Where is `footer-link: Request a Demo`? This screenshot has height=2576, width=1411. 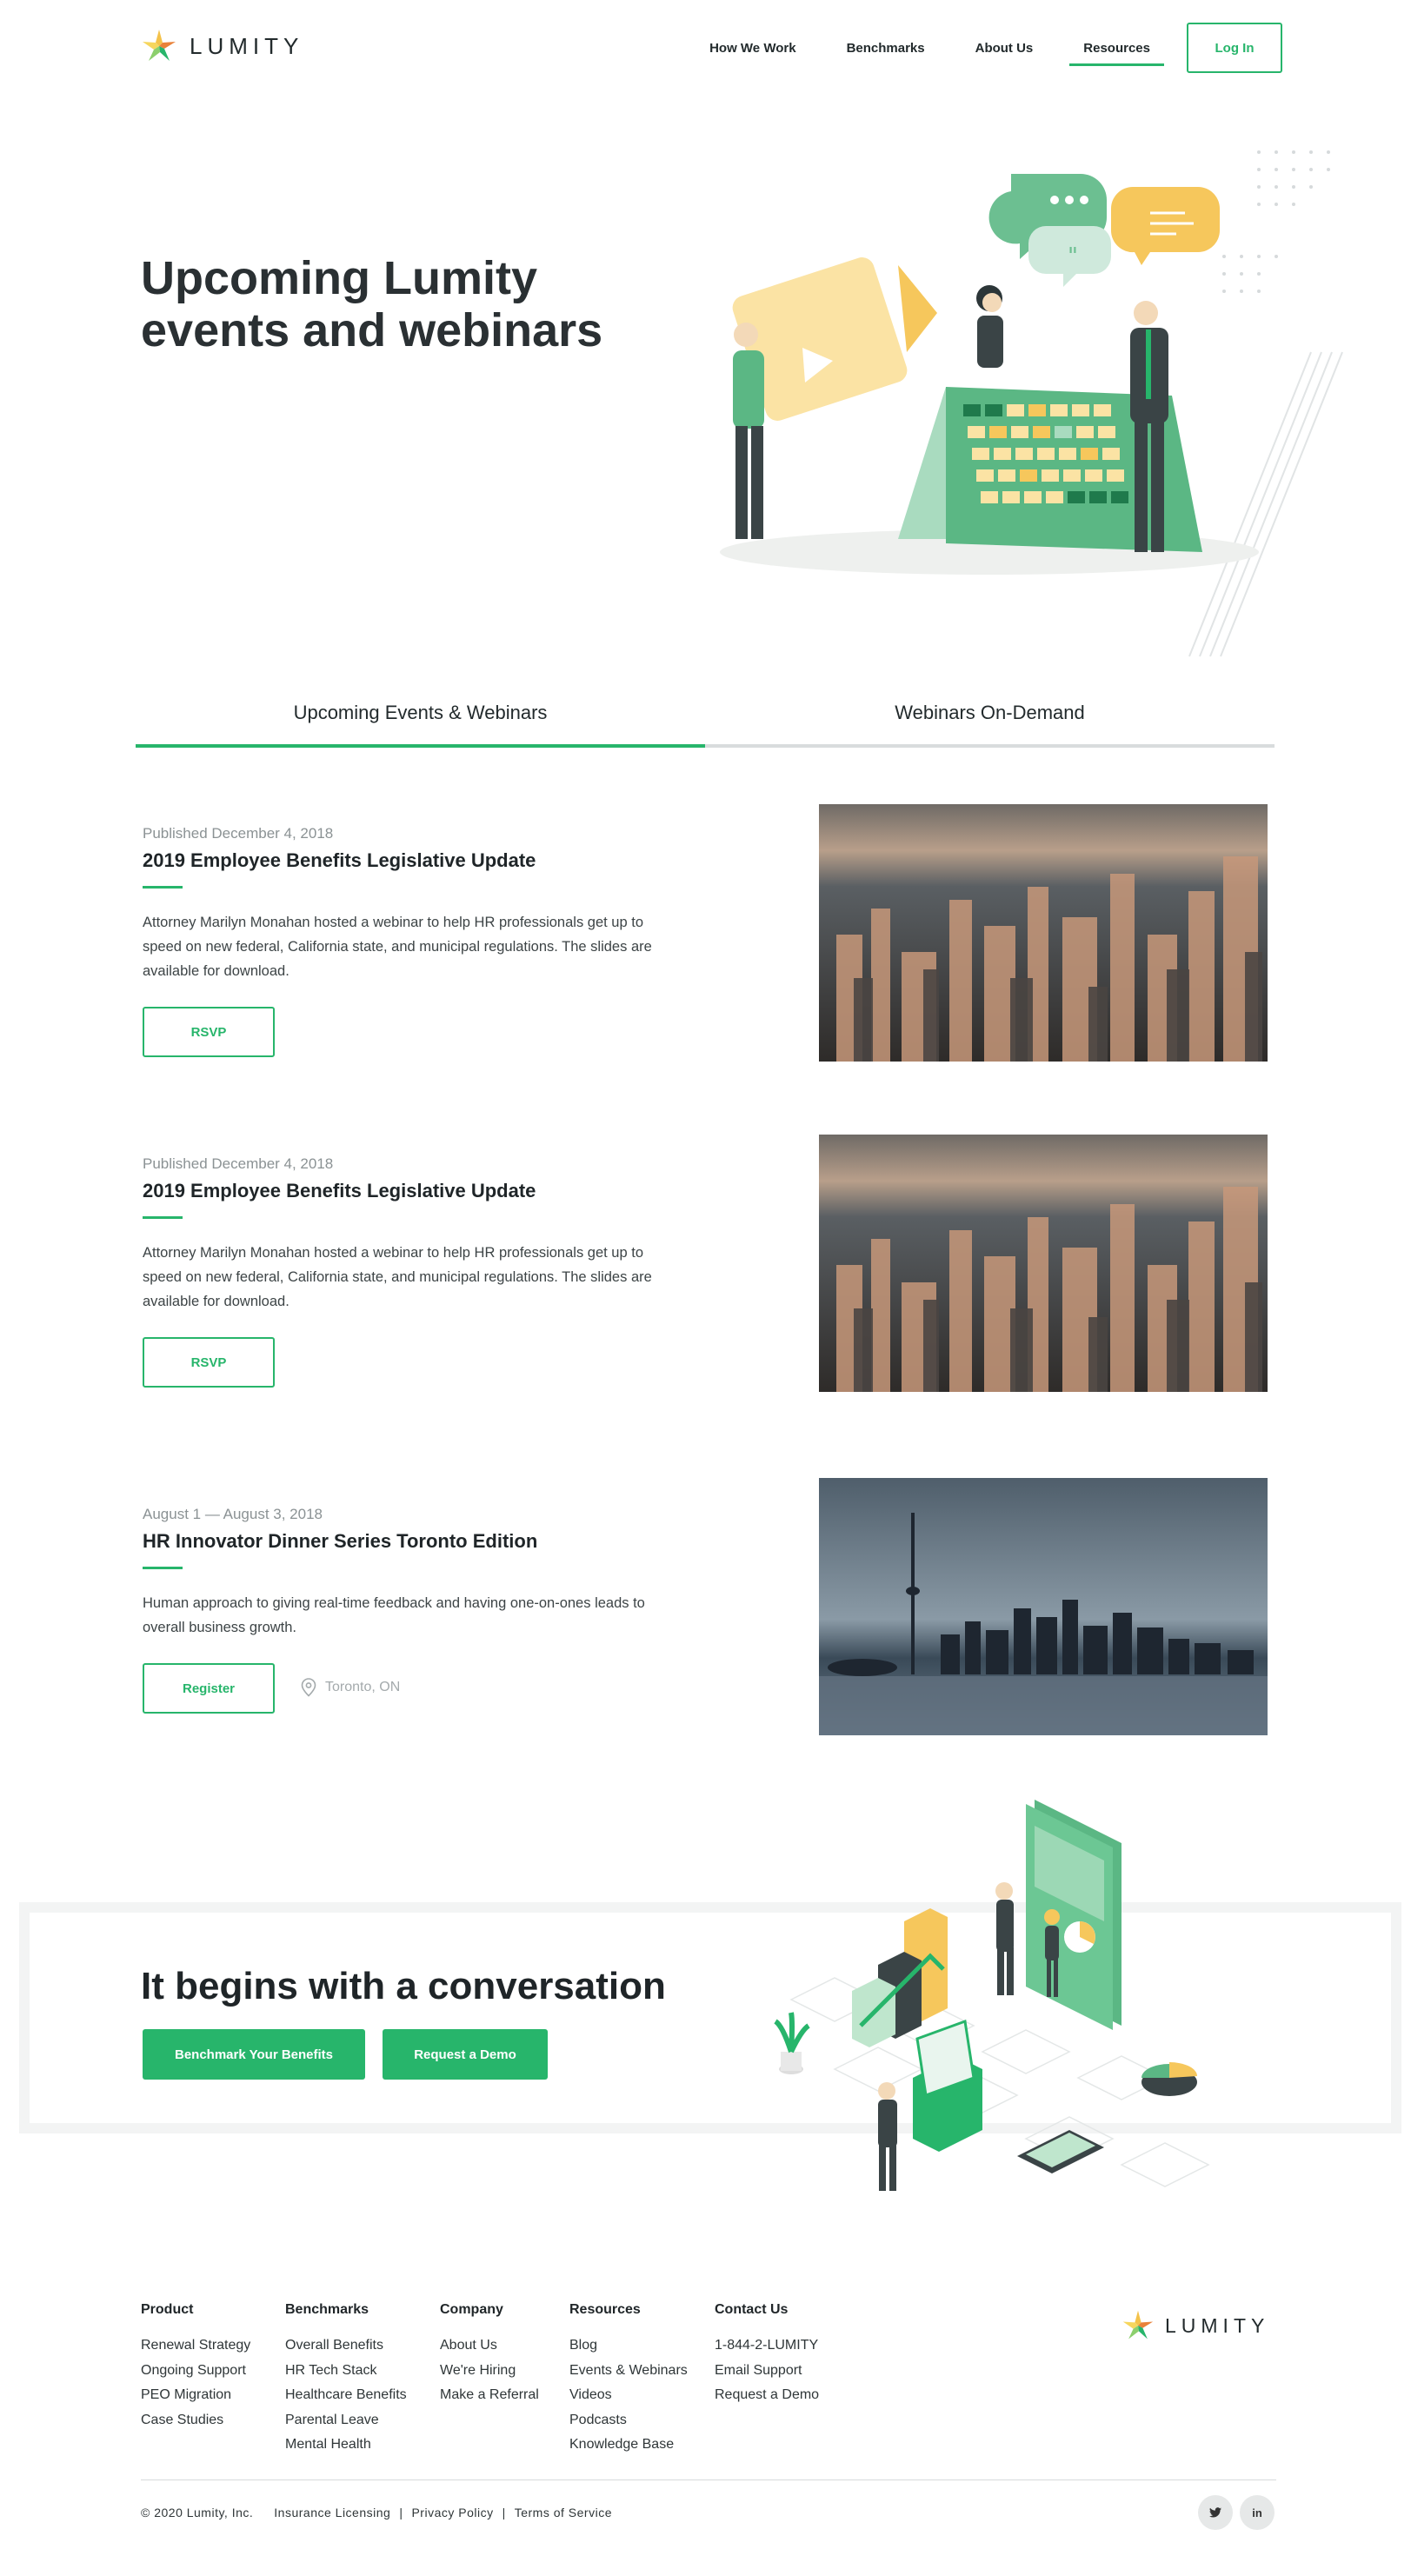
footer-link: Request a Demo is located at coordinates (767, 2395).